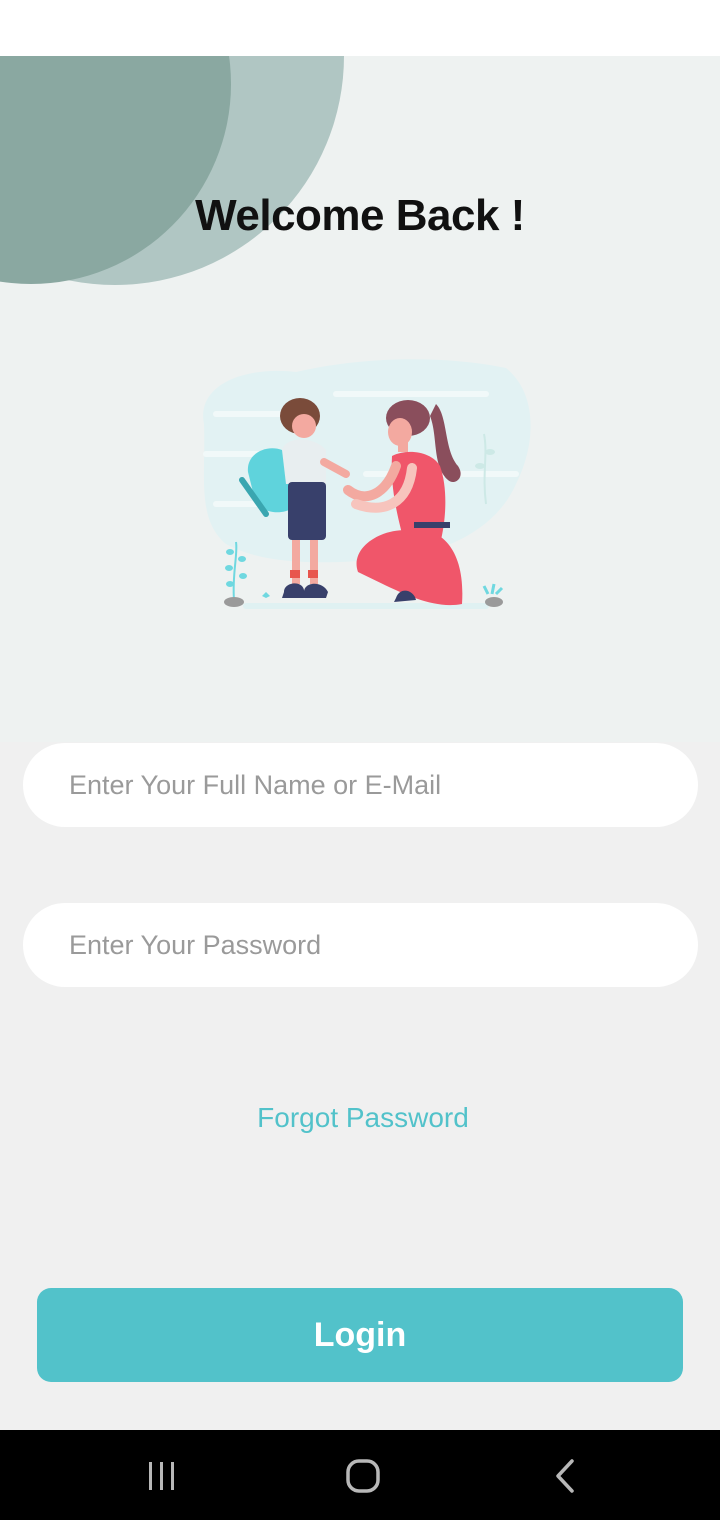 This screenshot has width=720, height=1520. I want to click on login-button: Login, so click(360, 1335).